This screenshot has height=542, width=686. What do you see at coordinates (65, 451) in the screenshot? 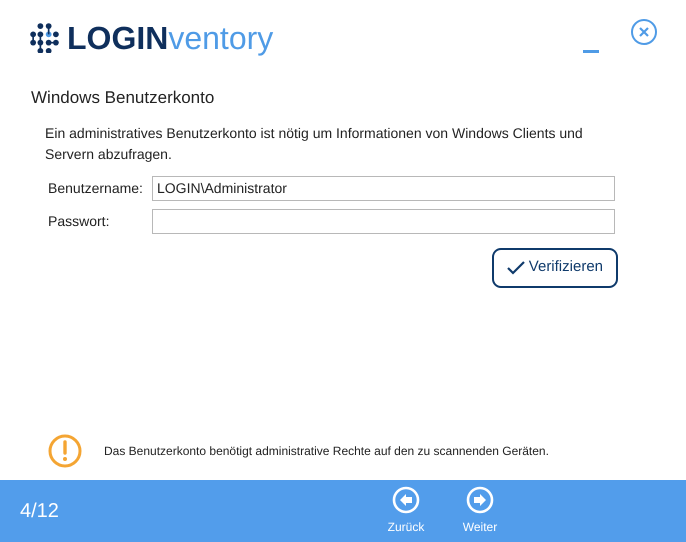
I see `warning-icon` at bounding box center [65, 451].